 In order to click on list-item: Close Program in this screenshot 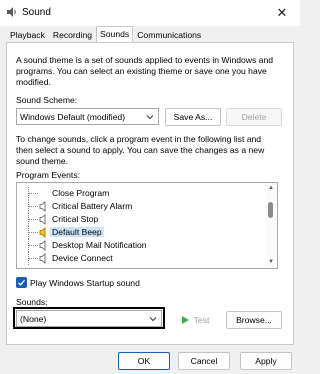, I will do `click(141, 193)`.